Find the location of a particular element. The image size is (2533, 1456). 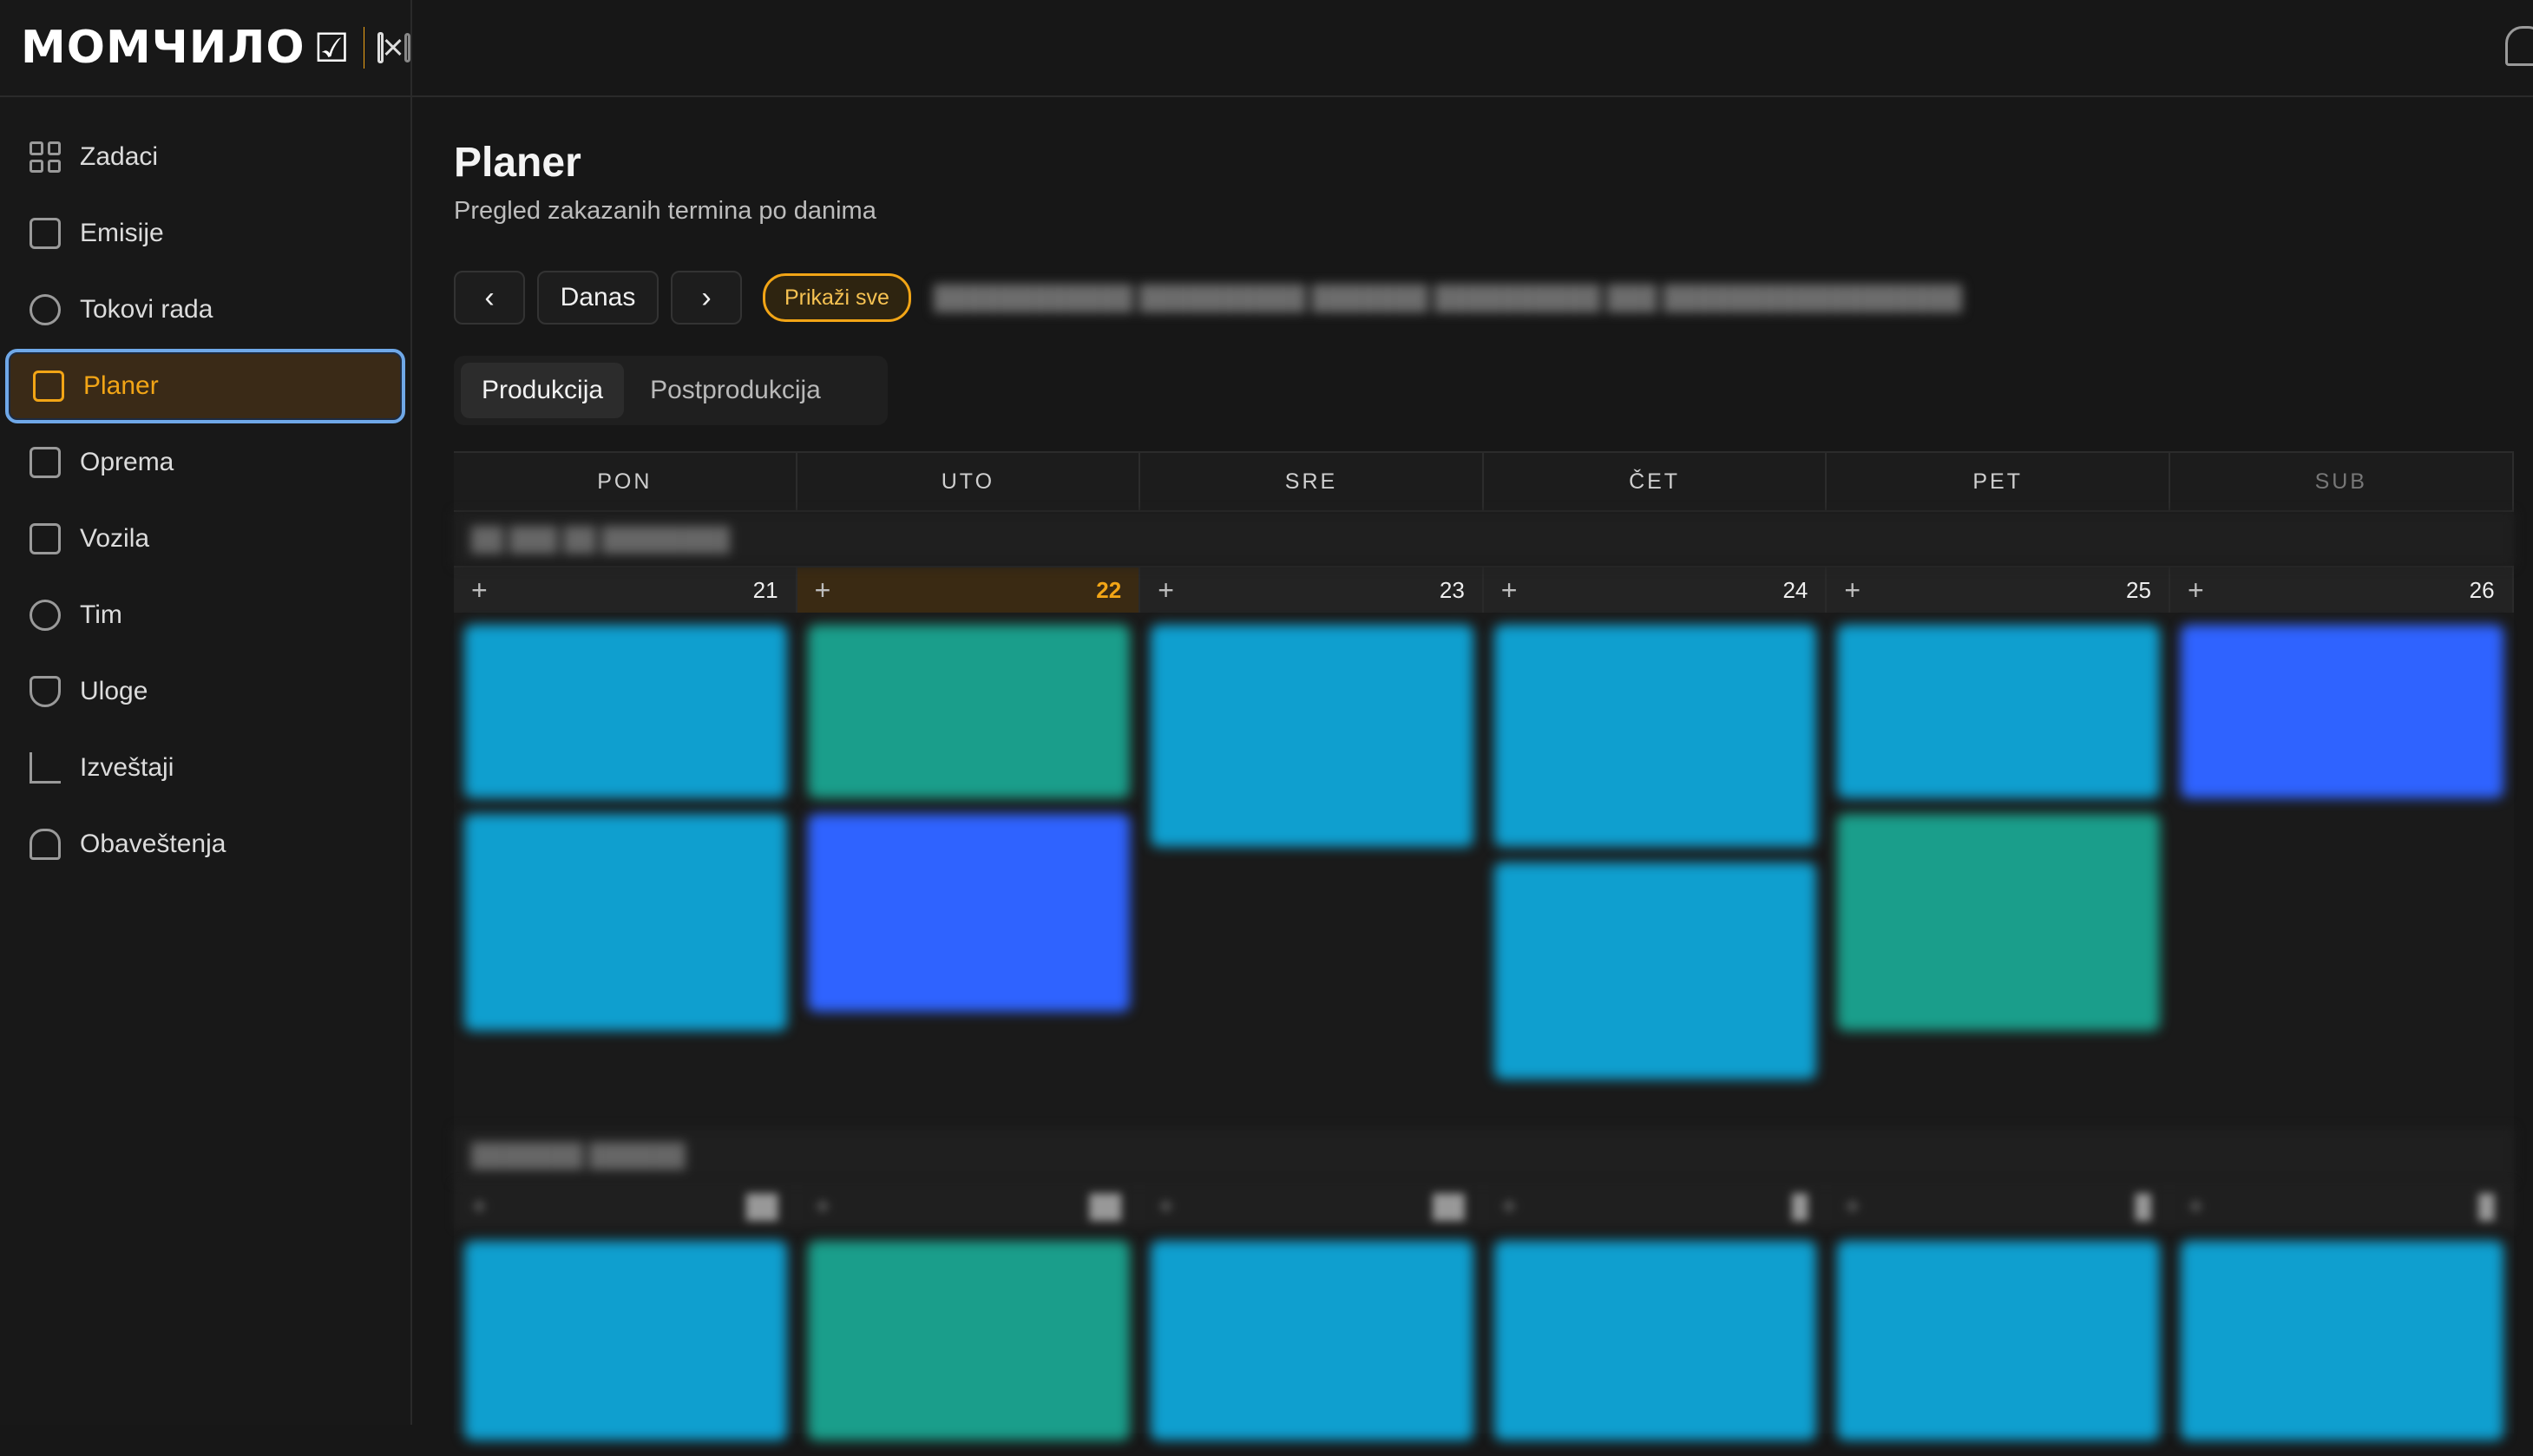

week2-events is located at coordinates (1484, 1342).